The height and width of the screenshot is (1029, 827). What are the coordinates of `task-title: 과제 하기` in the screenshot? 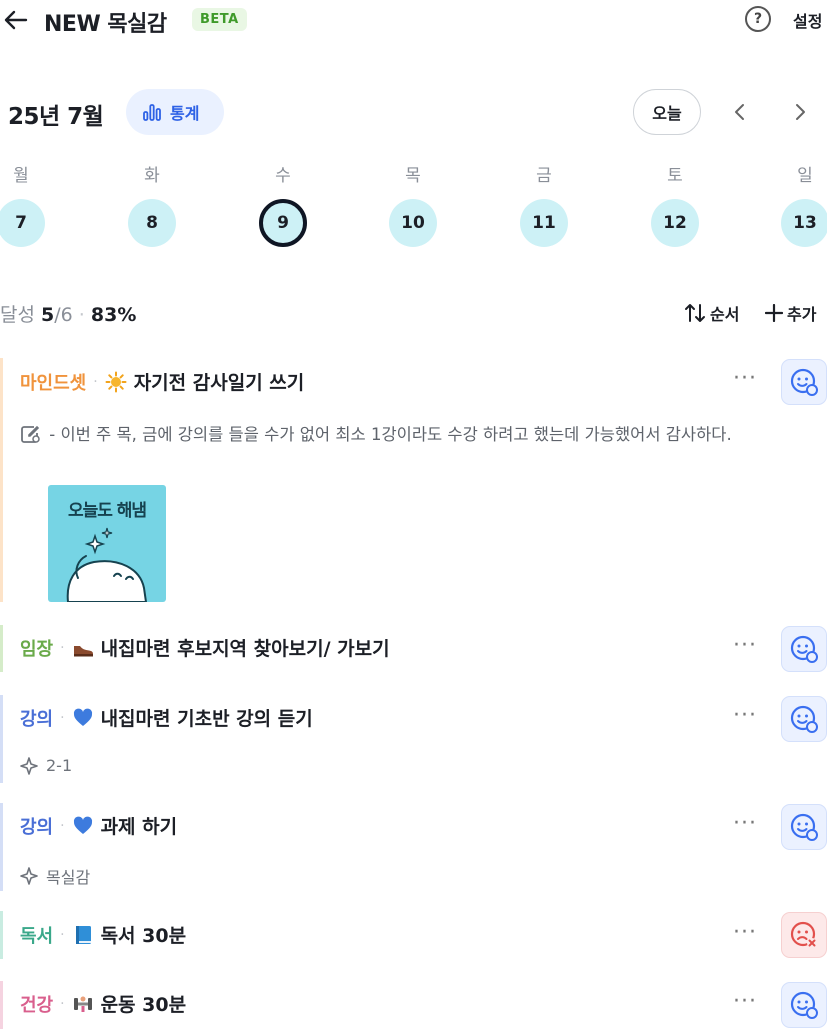 It's located at (139, 827).